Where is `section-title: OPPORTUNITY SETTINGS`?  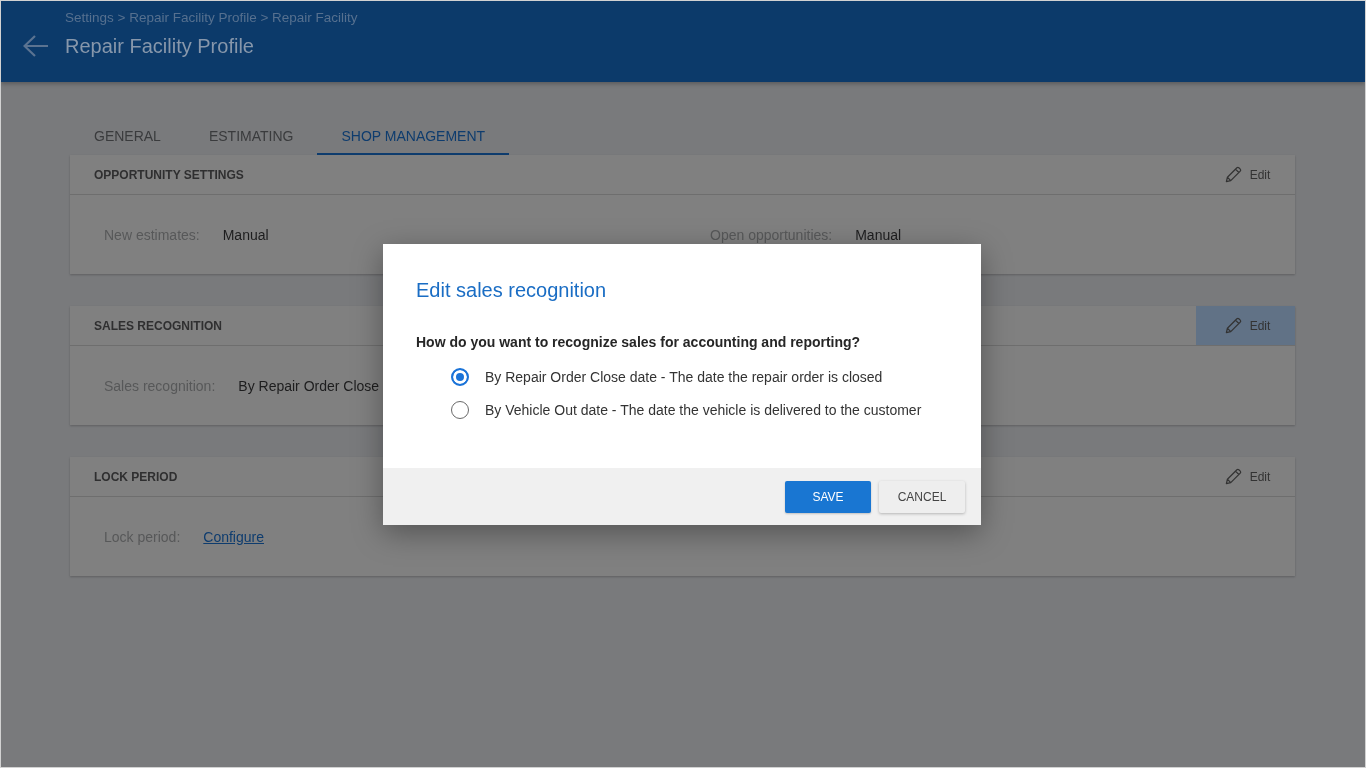 section-title: OPPORTUNITY SETTINGS is located at coordinates (169, 174).